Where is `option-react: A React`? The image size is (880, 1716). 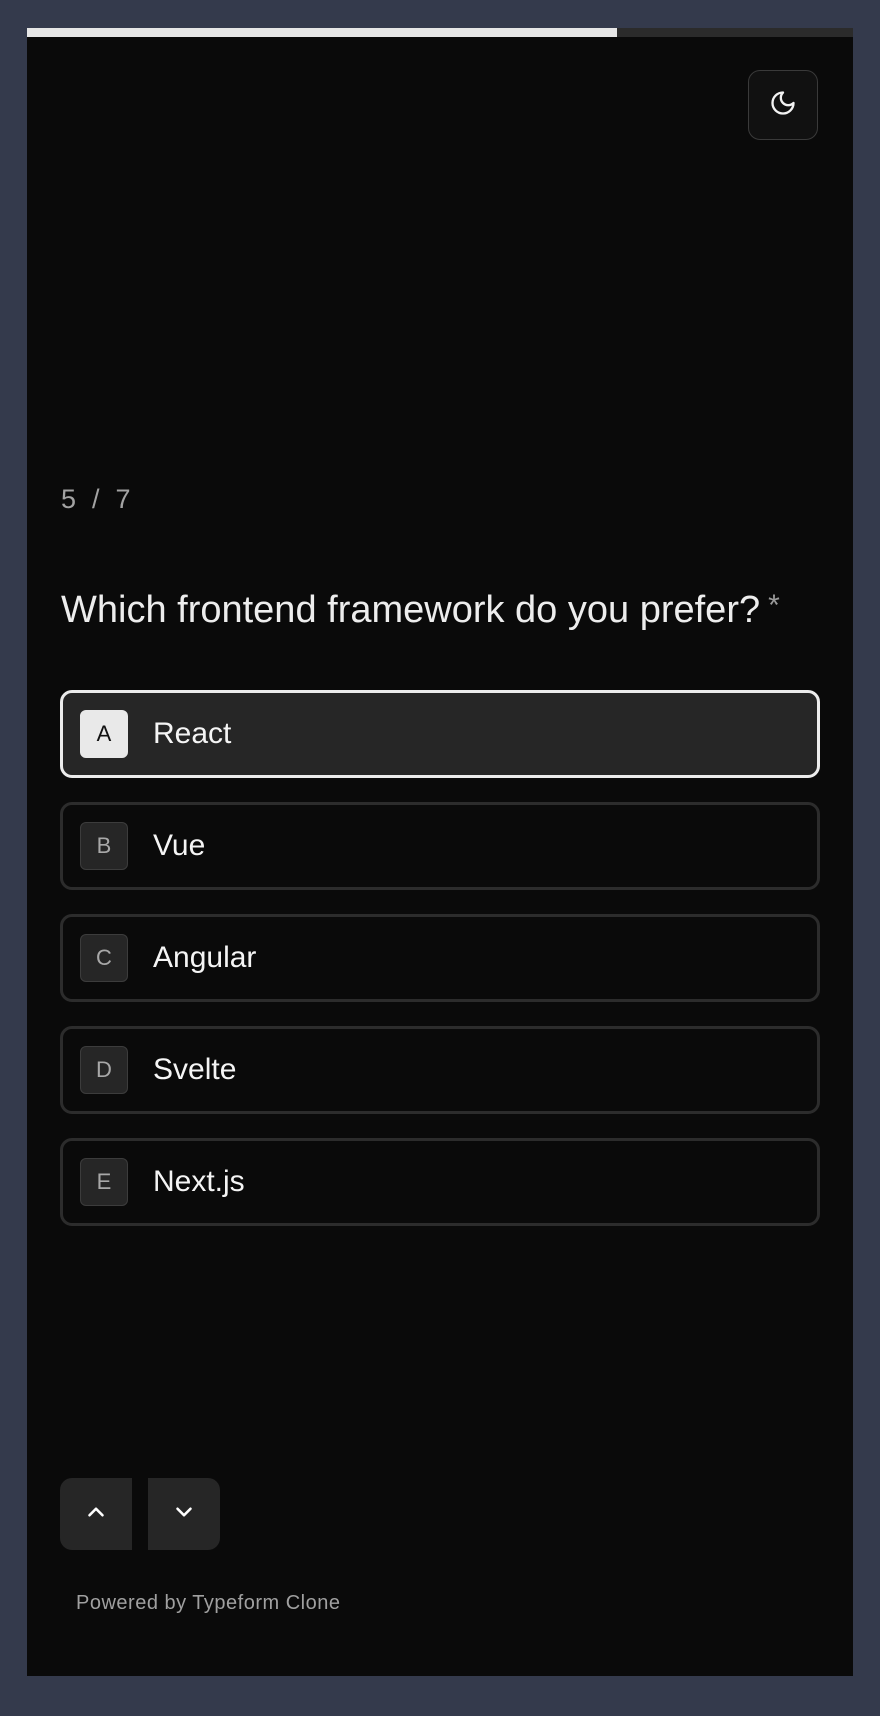
option-react: A React is located at coordinates (440, 734).